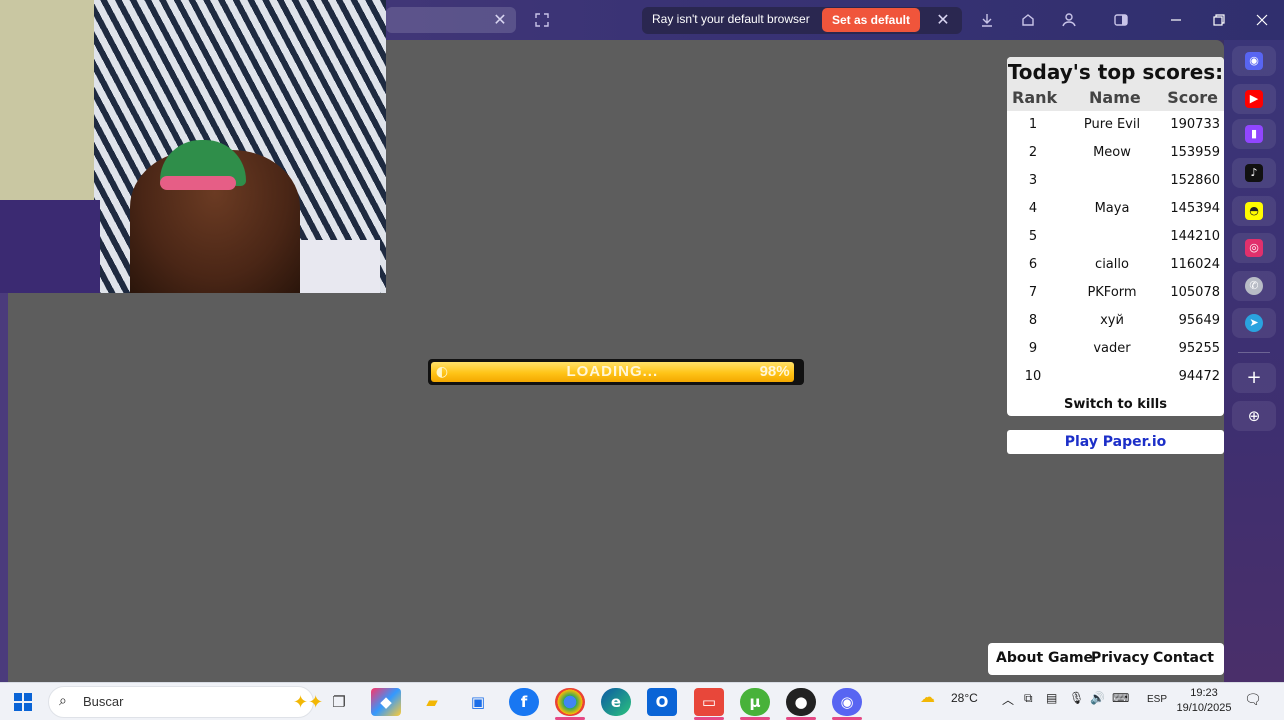 Image resolution: width=1284 pixels, height=720 pixels. What do you see at coordinates (1028, 698) in the screenshot?
I see `tray-apps-icon: ⧉` at bounding box center [1028, 698].